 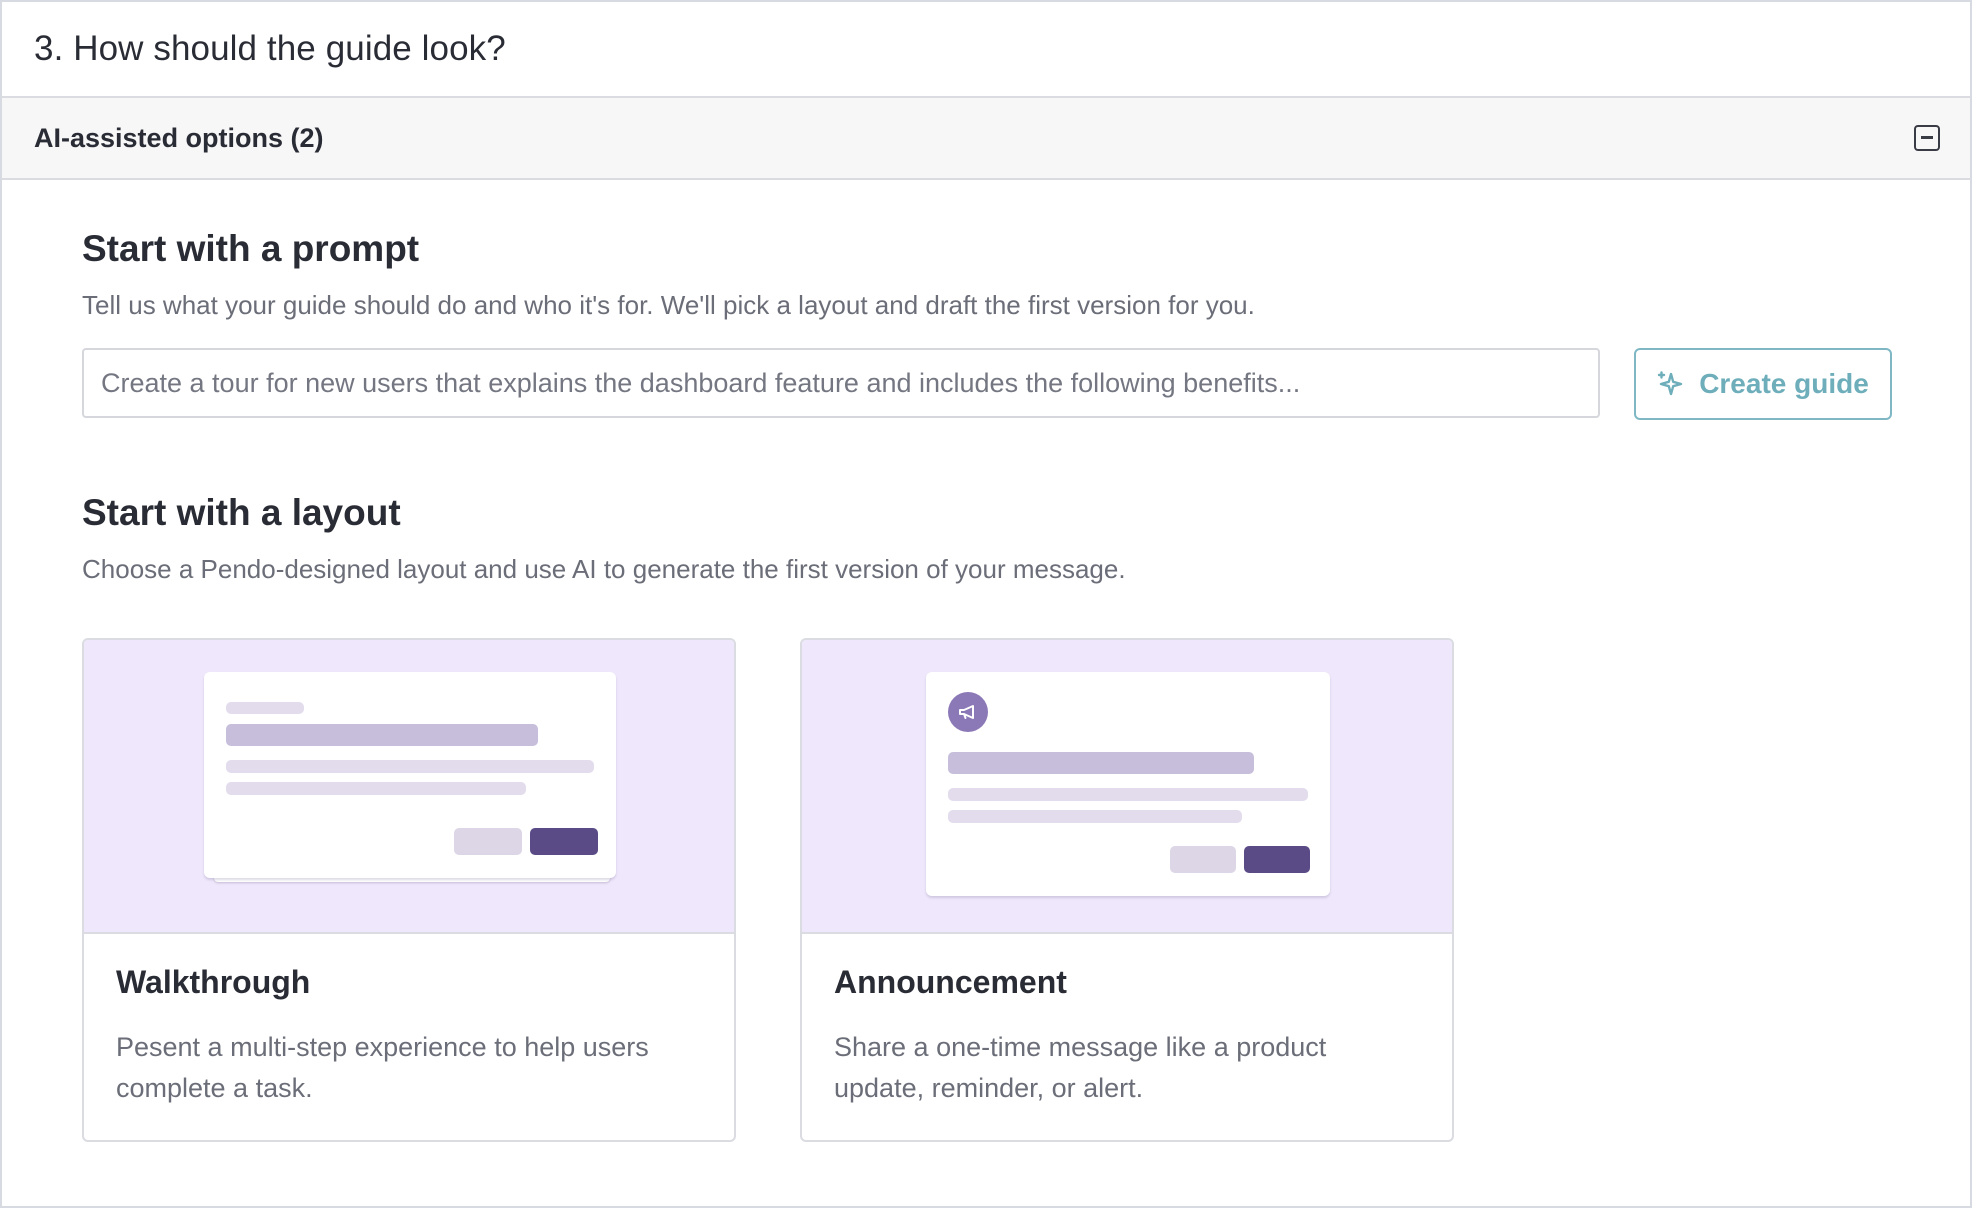 What do you see at coordinates (213, 982) in the screenshot?
I see `card-title: Walkthrough` at bounding box center [213, 982].